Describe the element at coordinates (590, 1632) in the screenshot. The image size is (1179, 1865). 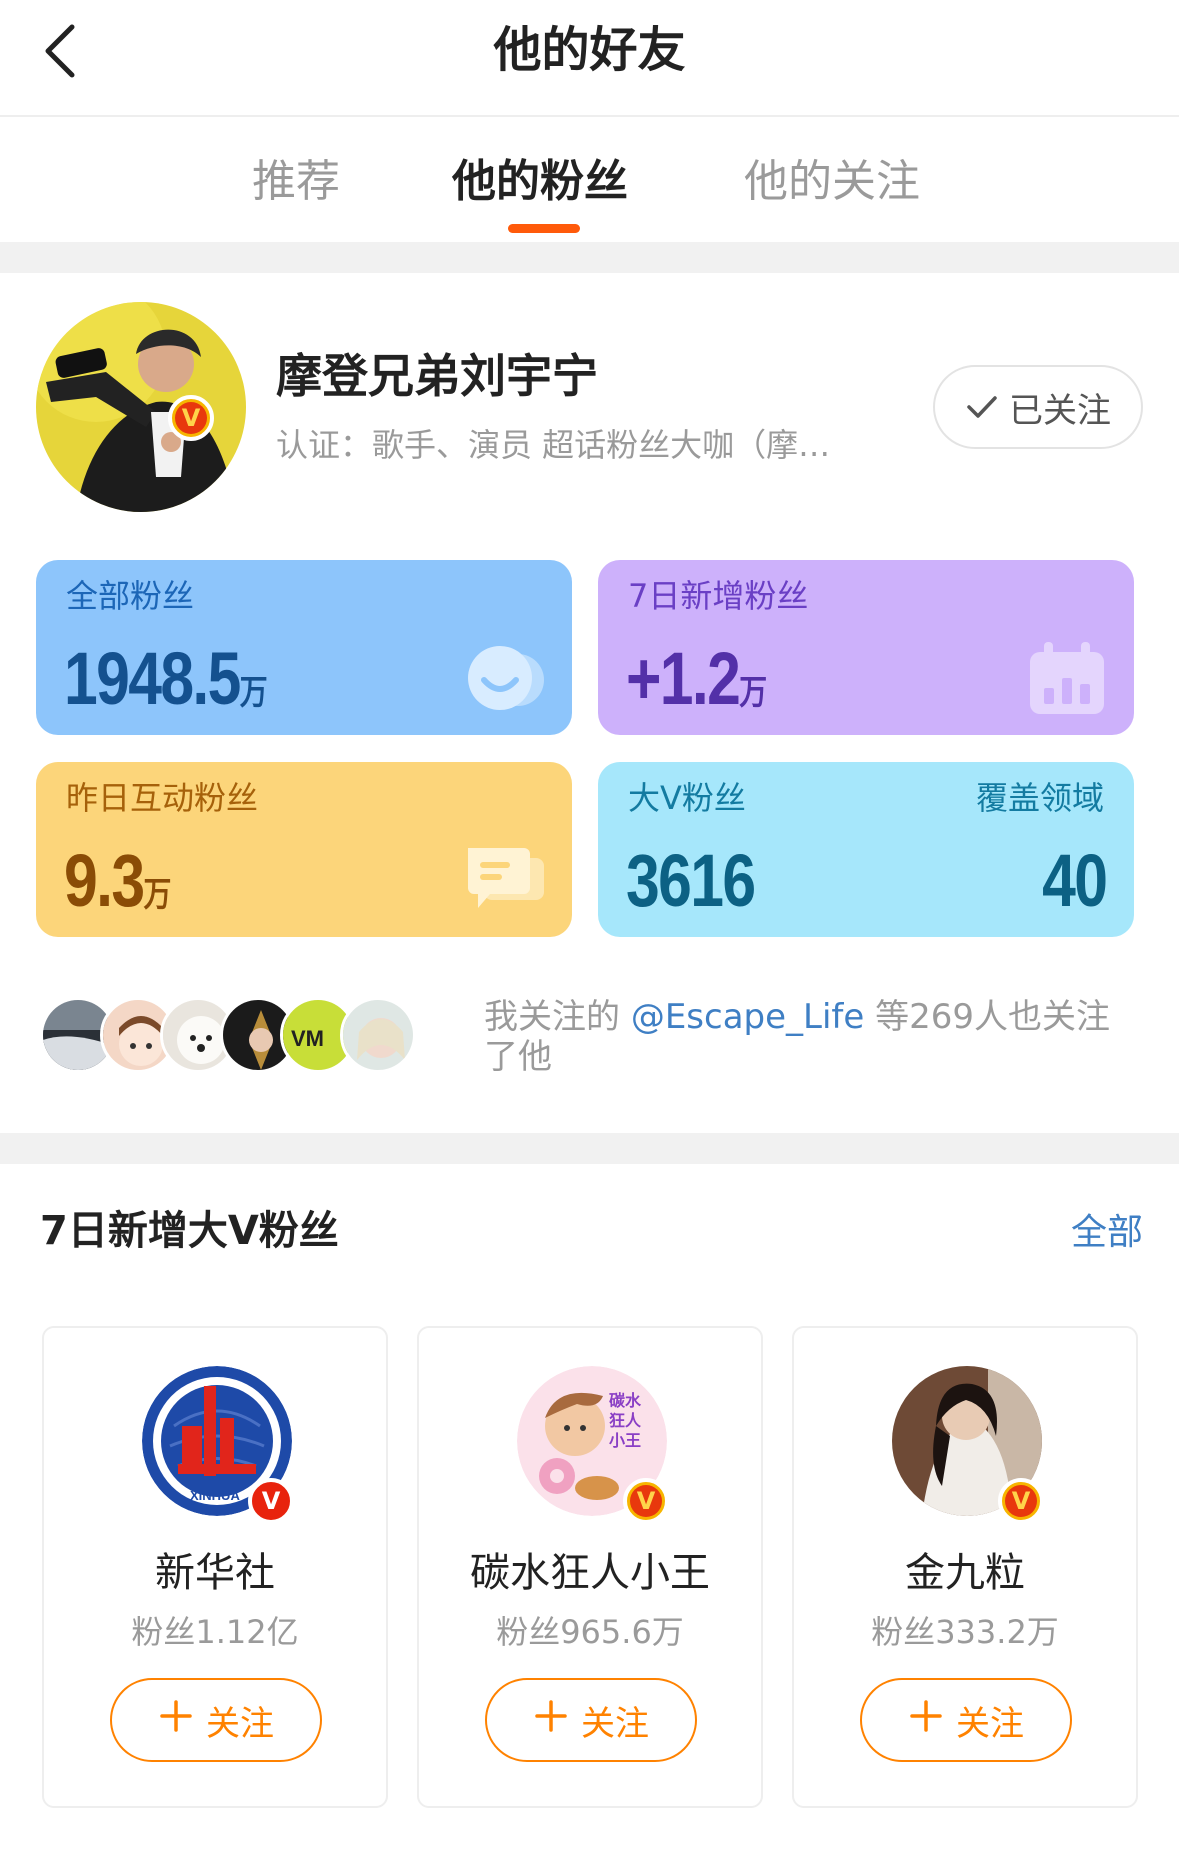
I see `bigv-fan-count: 粉丝965.6万` at that location.